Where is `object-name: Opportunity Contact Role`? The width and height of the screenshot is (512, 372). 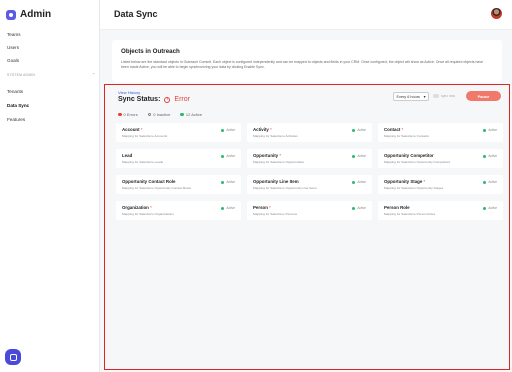 object-name: Opportunity Contact Role is located at coordinates (149, 181).